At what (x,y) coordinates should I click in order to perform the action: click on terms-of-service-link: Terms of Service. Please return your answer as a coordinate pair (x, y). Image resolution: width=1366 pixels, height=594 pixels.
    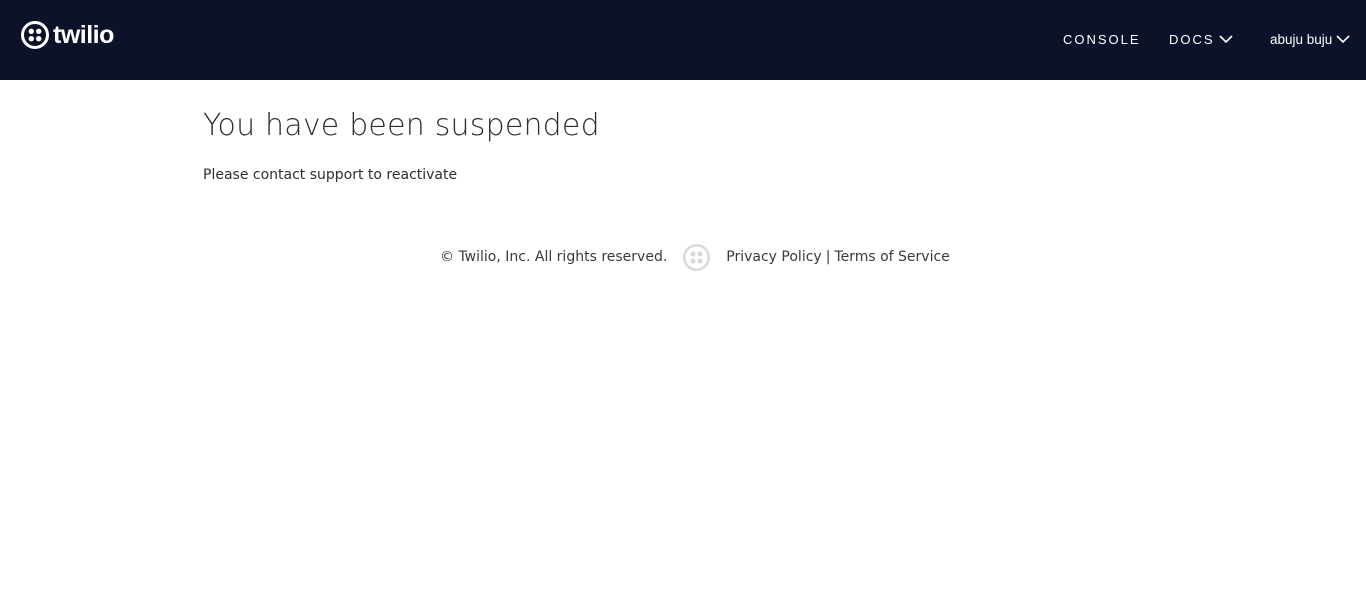
    Looking at the image, I should click on (891, 257).